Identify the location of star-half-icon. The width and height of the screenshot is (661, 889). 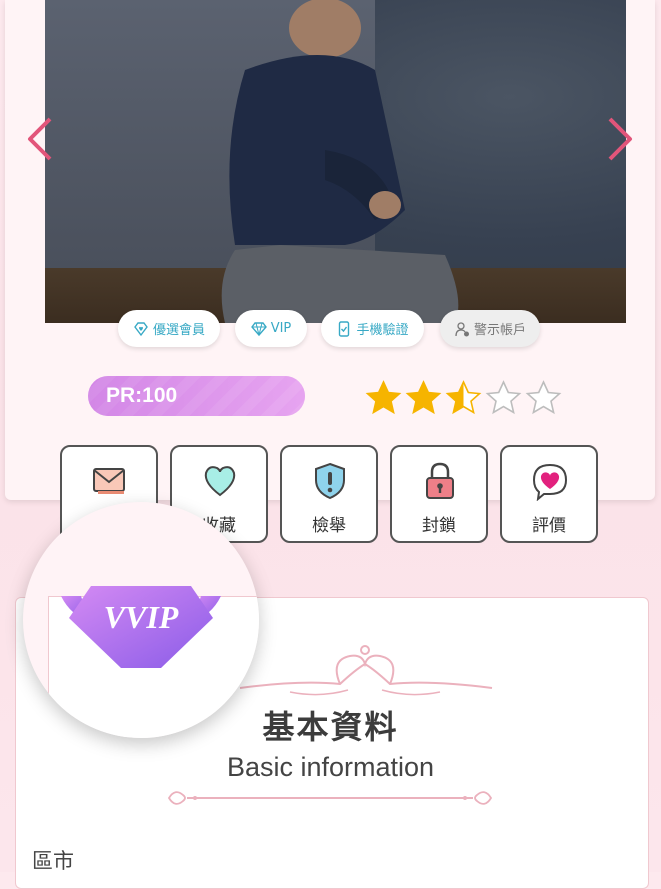
(463, 397).